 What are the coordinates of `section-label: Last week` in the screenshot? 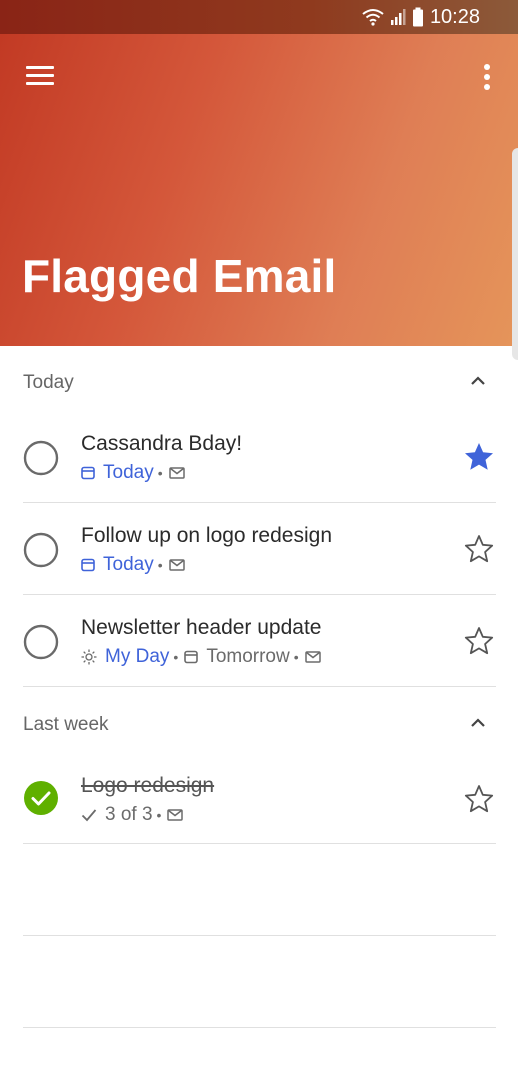 It's located at (66, 724).